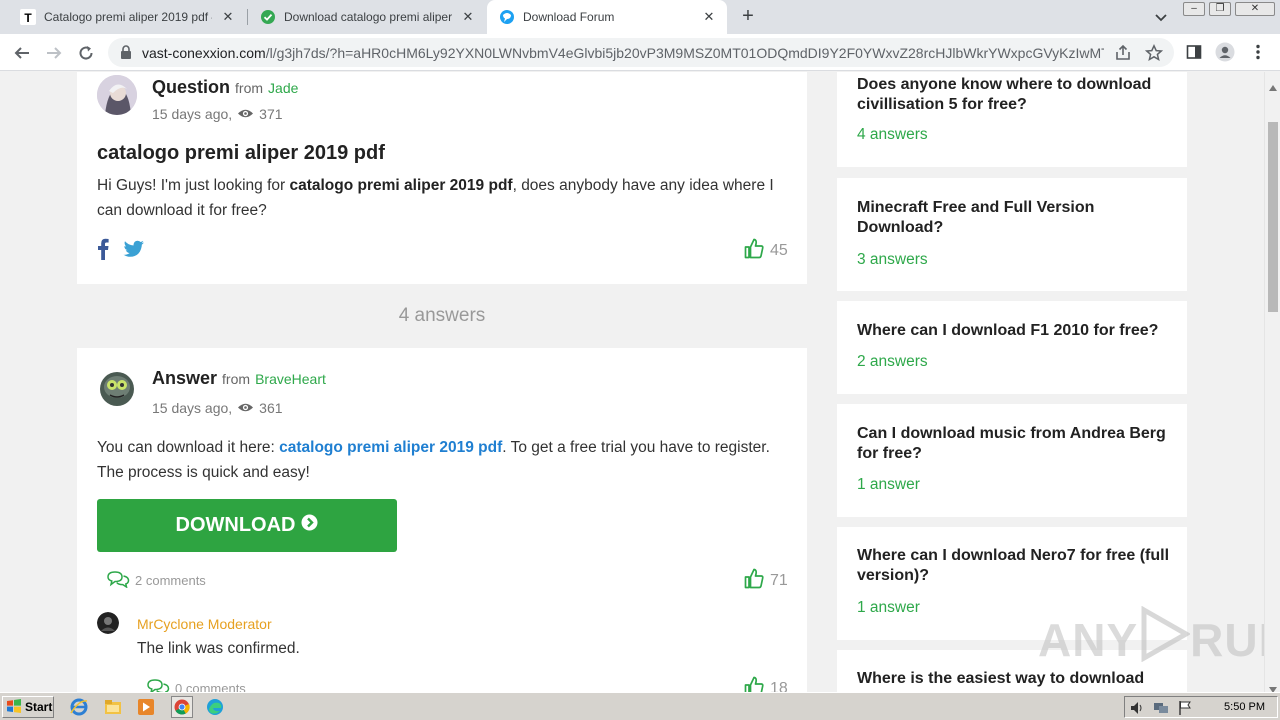  I want to click on answer-like-button: 71, so click(766, 580).